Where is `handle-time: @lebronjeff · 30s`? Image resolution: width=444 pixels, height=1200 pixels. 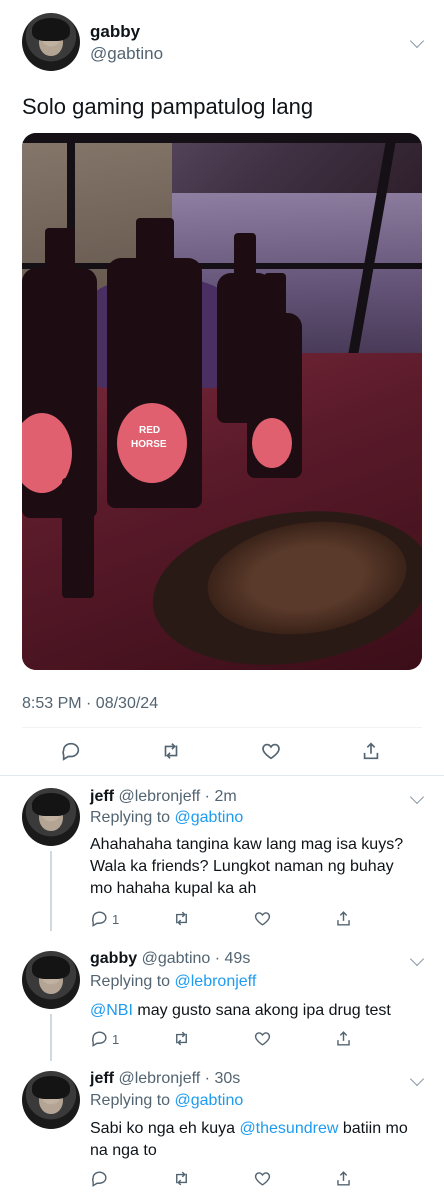 handle-time: @lebronjeff · 30s is located at coordinates (179, 1078).